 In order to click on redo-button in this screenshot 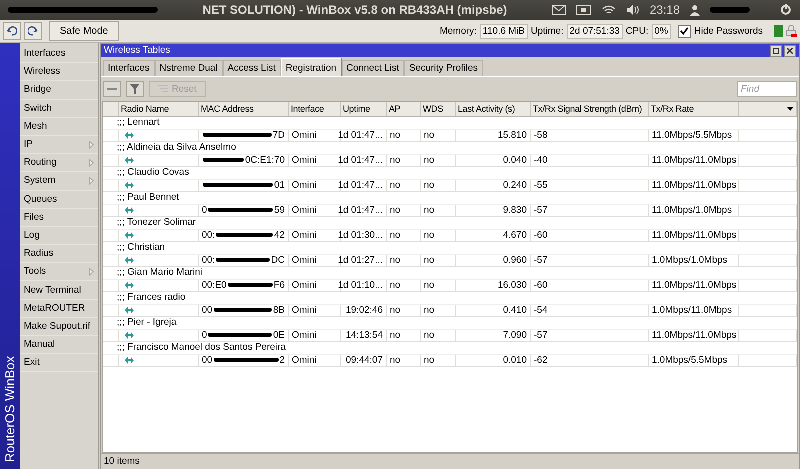, I will do `click(33, 31)`.